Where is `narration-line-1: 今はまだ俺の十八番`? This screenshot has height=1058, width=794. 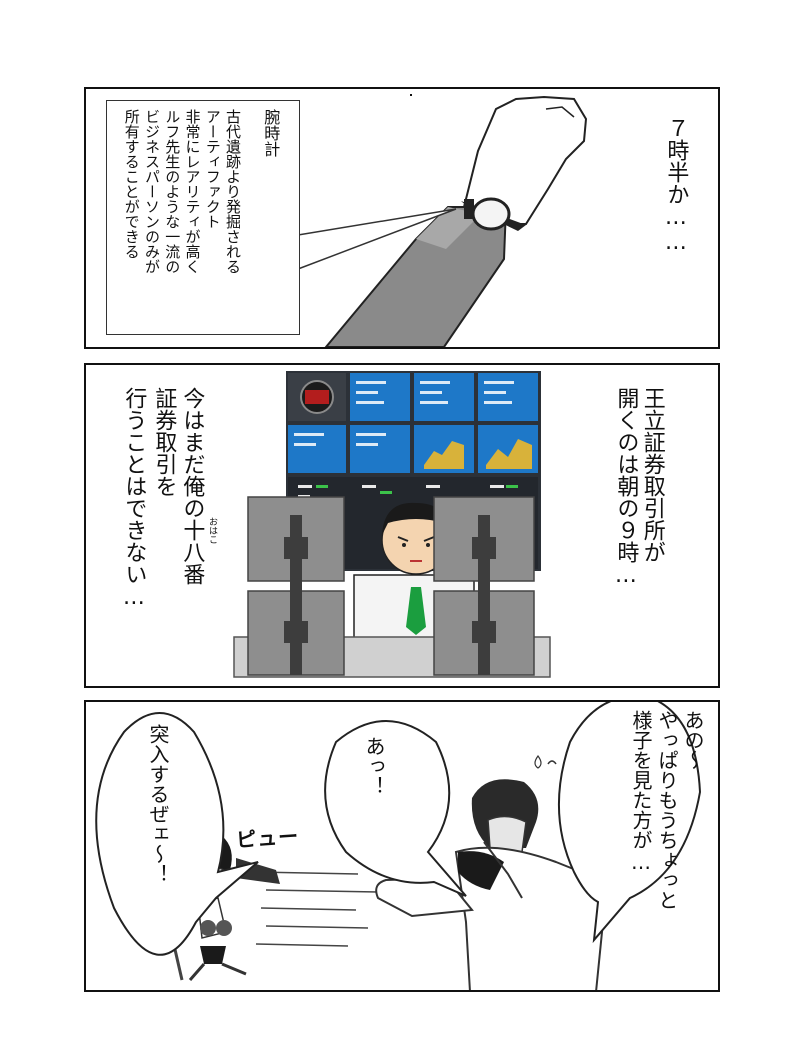 narration-line-1: 今はまだ俺の十八番 is located at coordinates (192, 486).